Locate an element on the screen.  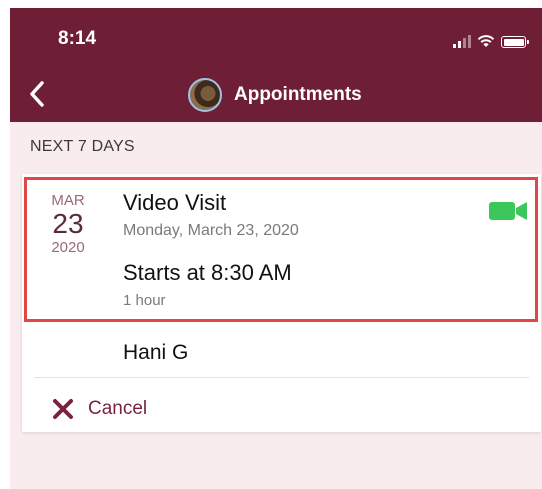
cancel-label: Cancel is located at coordinates (118, 408).